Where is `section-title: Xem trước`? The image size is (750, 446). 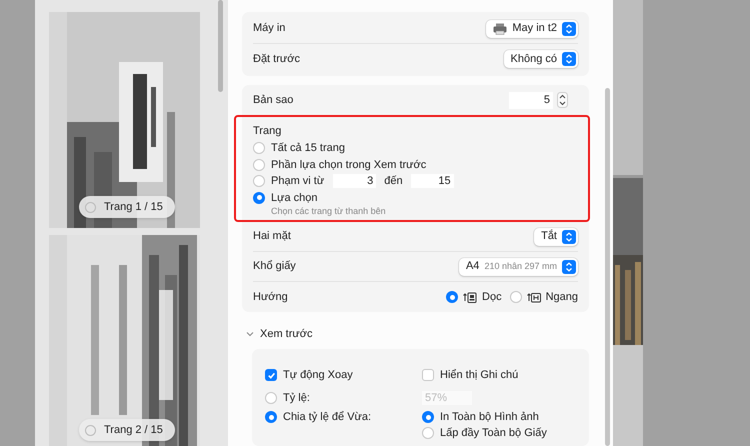
section-title: Xem trước is located at coordinates (286, 334).